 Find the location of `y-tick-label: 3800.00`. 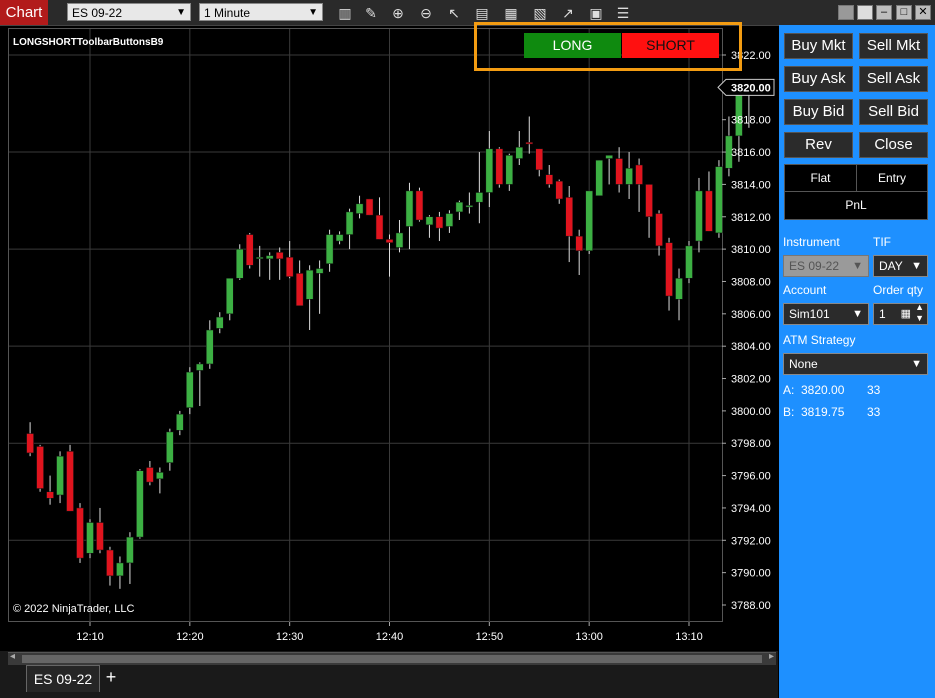

y-tick-label: 3800.00 is located at coordinates (751, 412).